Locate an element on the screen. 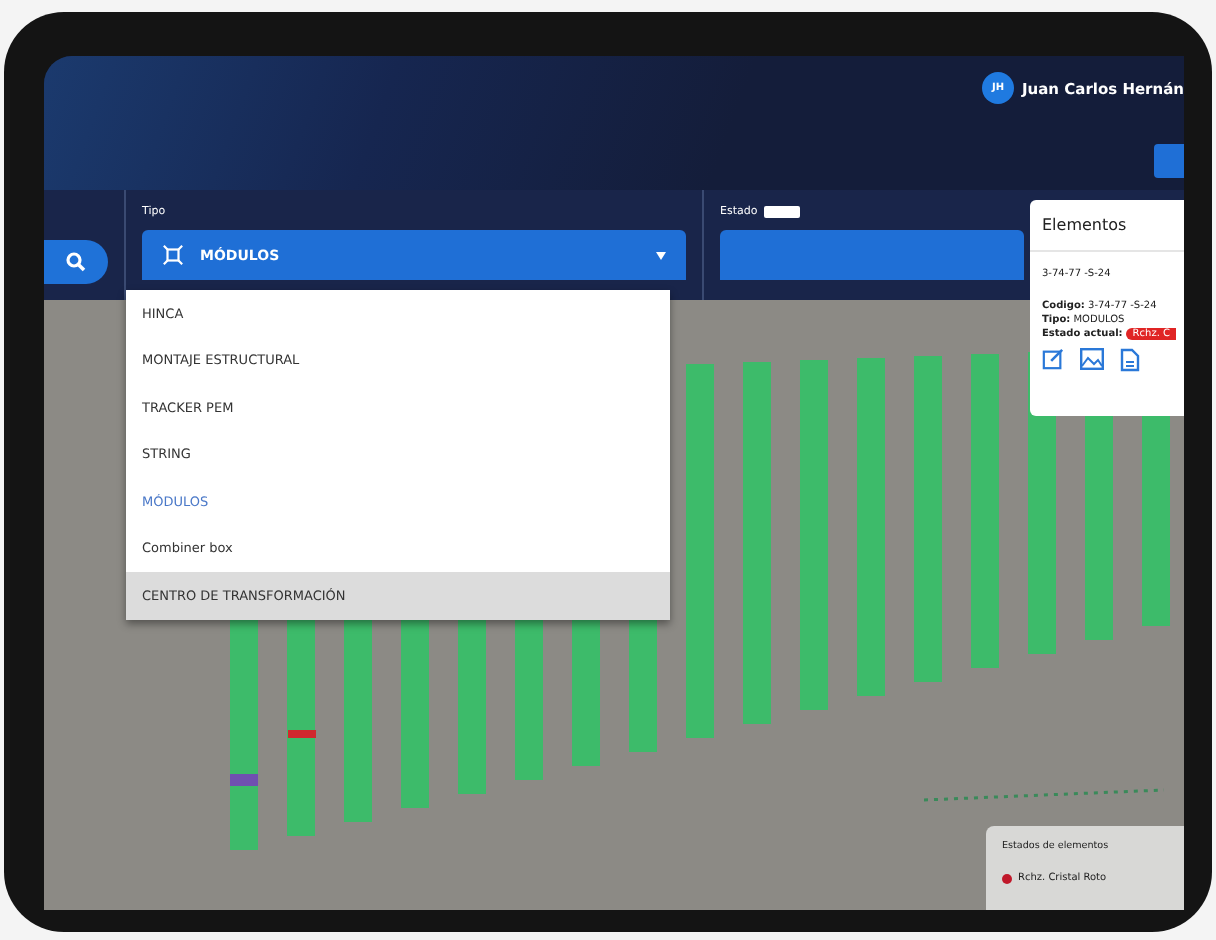  panel-title: Elementos is located at coordinates (1085, 225).